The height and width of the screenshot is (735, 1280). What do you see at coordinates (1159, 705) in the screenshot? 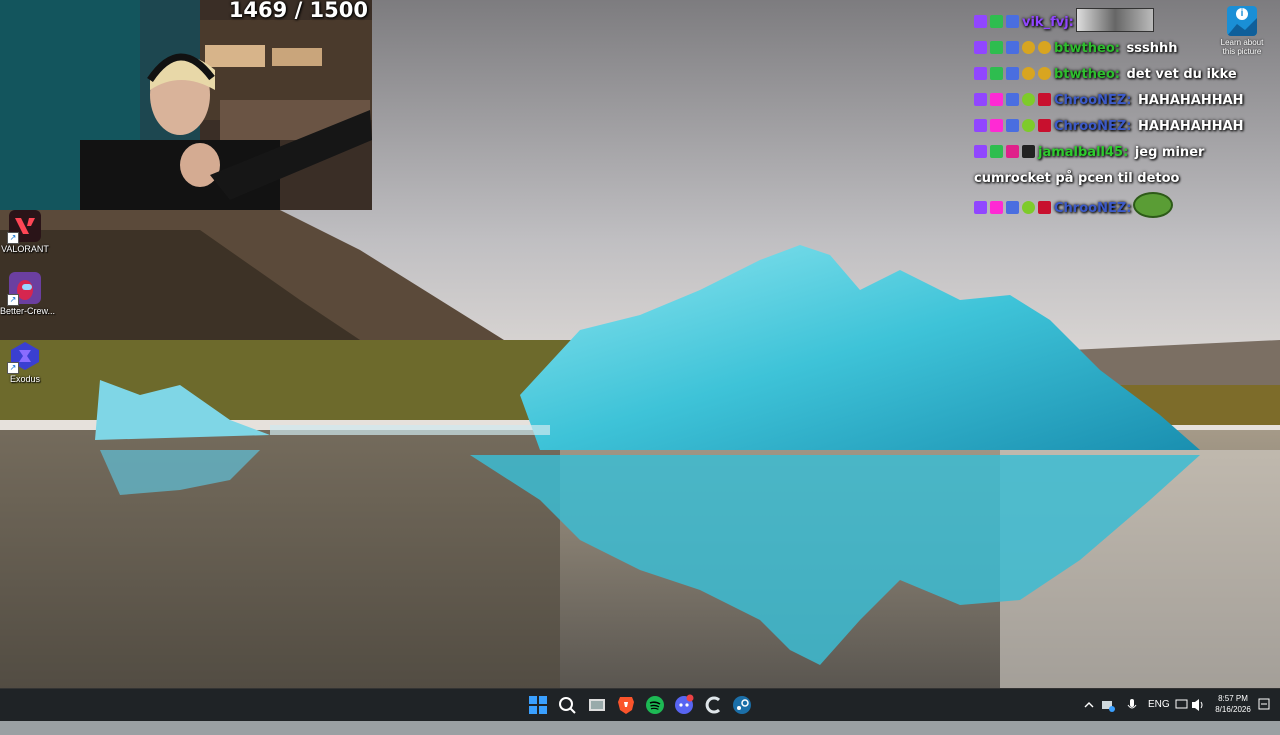
I see `language-indicator: ENG` at bounding box center [1159, 705].